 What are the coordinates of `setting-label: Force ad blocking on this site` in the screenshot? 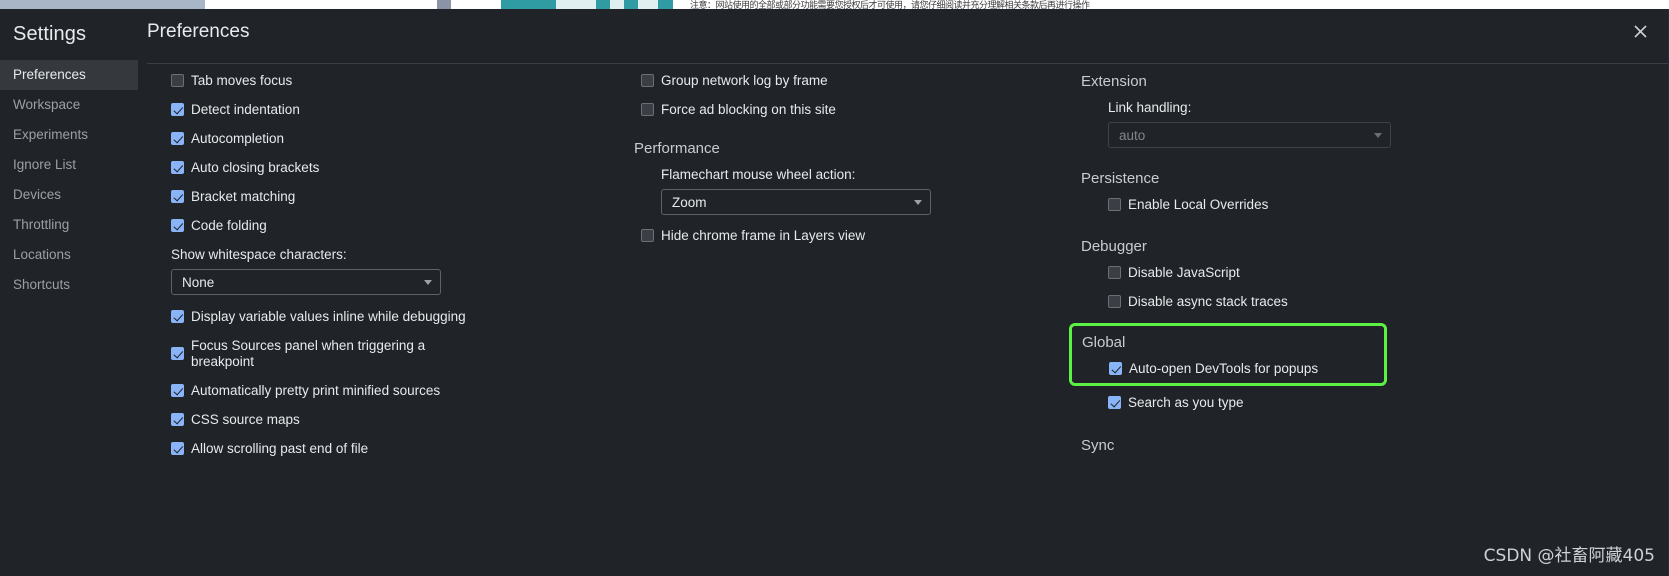 It's located at (748, 109).